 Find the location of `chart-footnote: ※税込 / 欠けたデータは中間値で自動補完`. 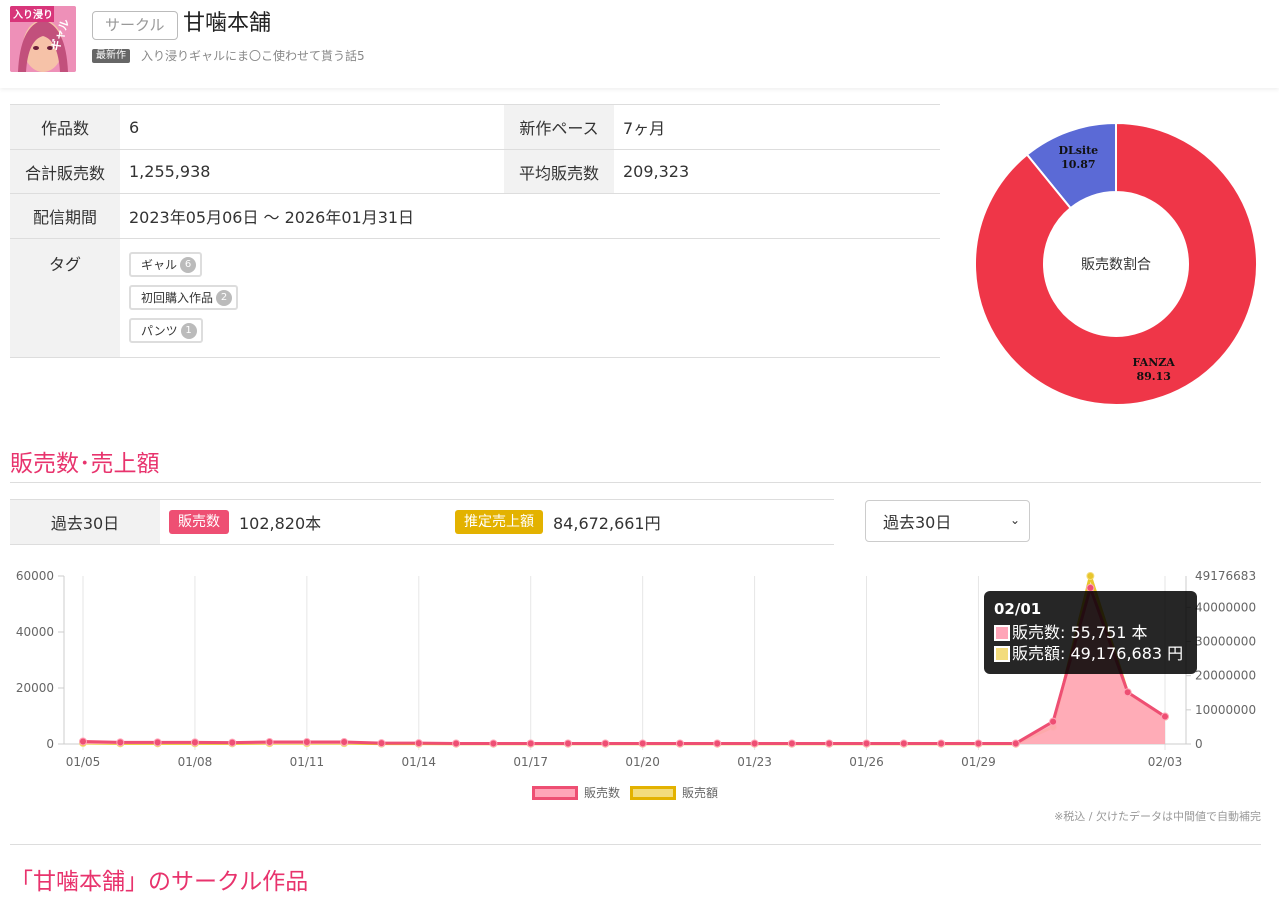

chart-footnote: ※税込 / 欠けたデータは中間値で自動補完 is located at coordinates (1157, 816).